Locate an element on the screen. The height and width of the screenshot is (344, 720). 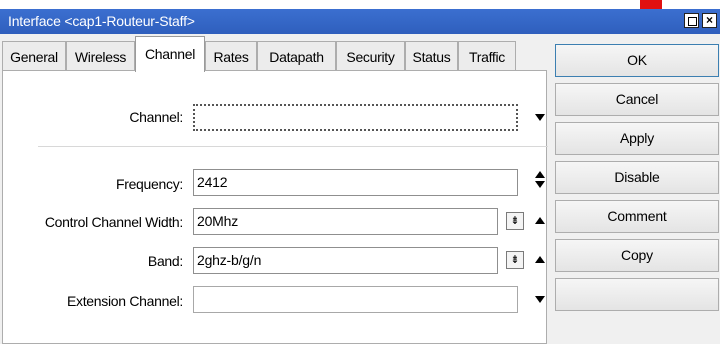
cancel-button: Cancel is located at coordinates (637, 99).